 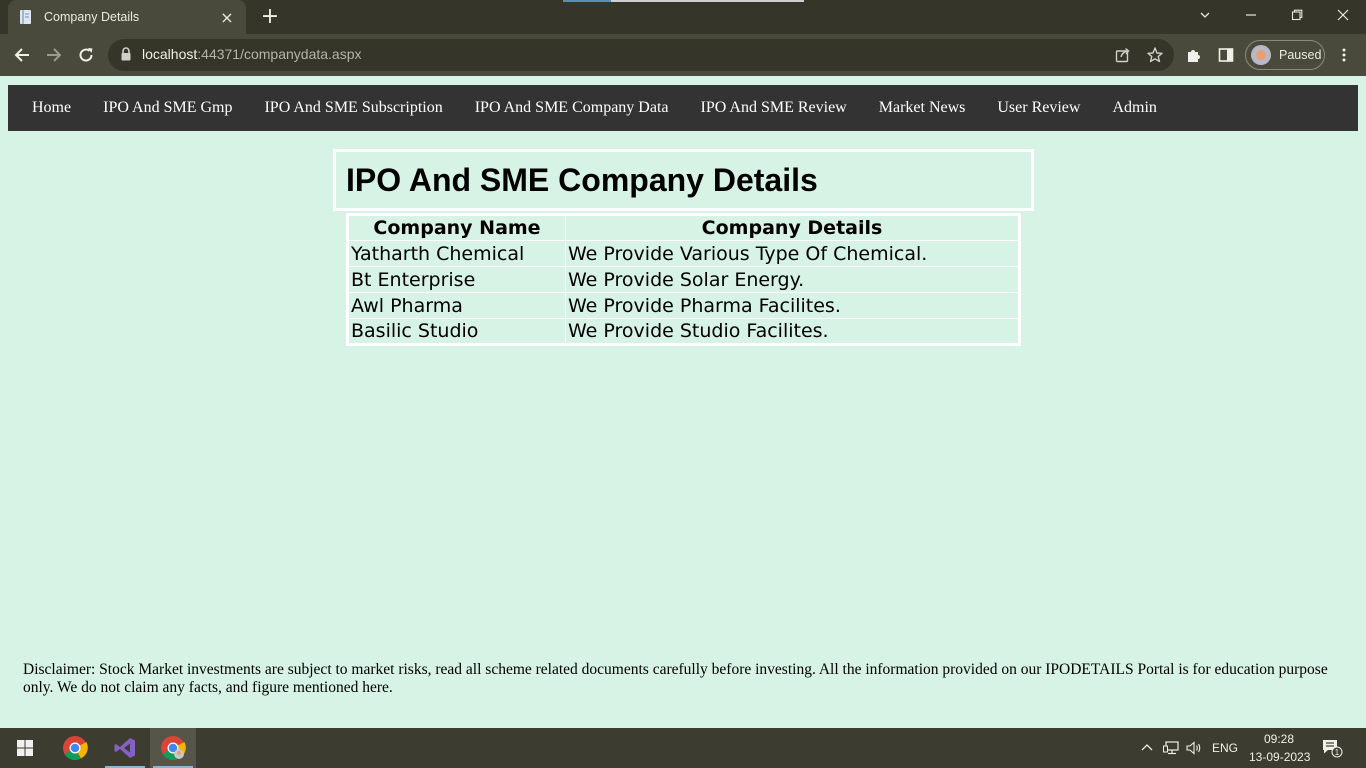 What do you see at coordinates (1261, 55) in the screenshot?
I see `avatar` at bounding box center [1261, 55].